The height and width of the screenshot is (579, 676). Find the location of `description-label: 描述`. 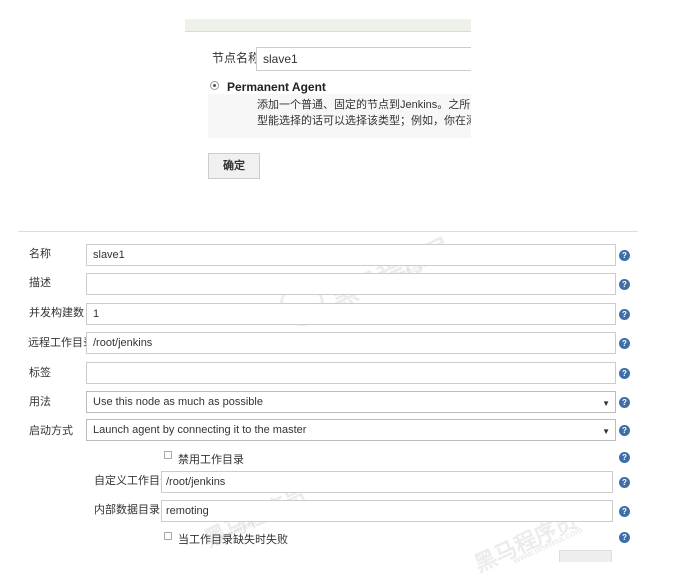

description-label: 描述 is located at coordinates (40, 283).